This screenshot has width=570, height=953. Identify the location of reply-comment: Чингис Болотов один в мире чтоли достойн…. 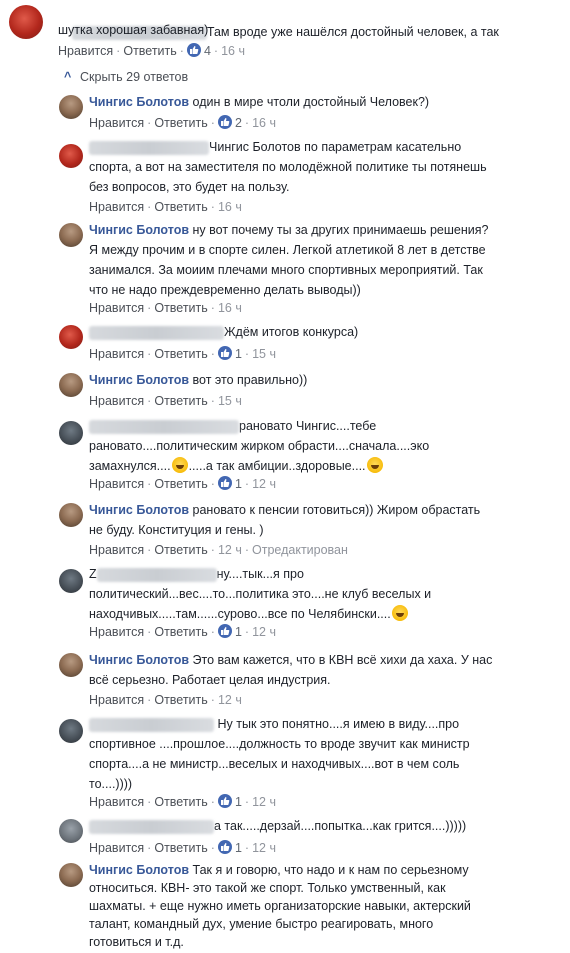
(285, 113).